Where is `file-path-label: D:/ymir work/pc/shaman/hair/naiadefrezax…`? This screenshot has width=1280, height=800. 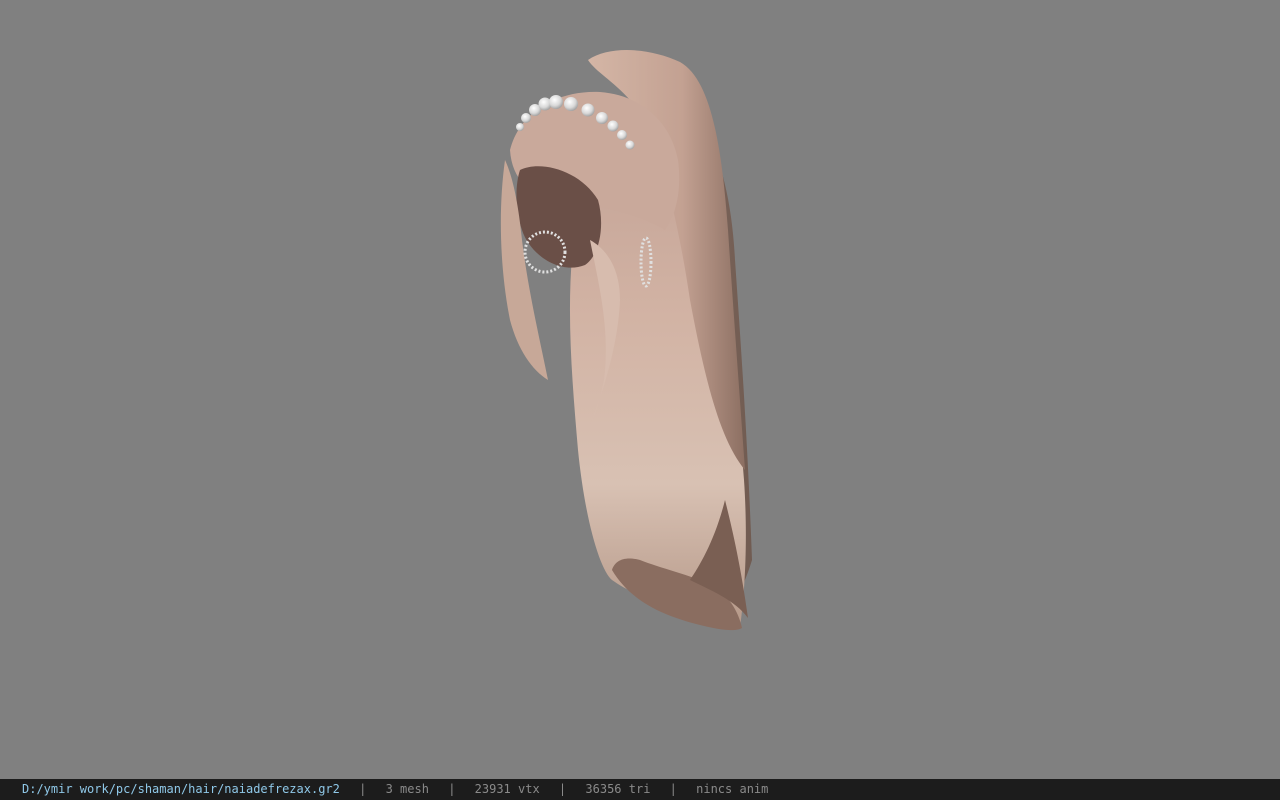 file-path-label: D:/ymir work/pc/shaman/hair/naiadefrezax… is located at coordinates (181, 789).